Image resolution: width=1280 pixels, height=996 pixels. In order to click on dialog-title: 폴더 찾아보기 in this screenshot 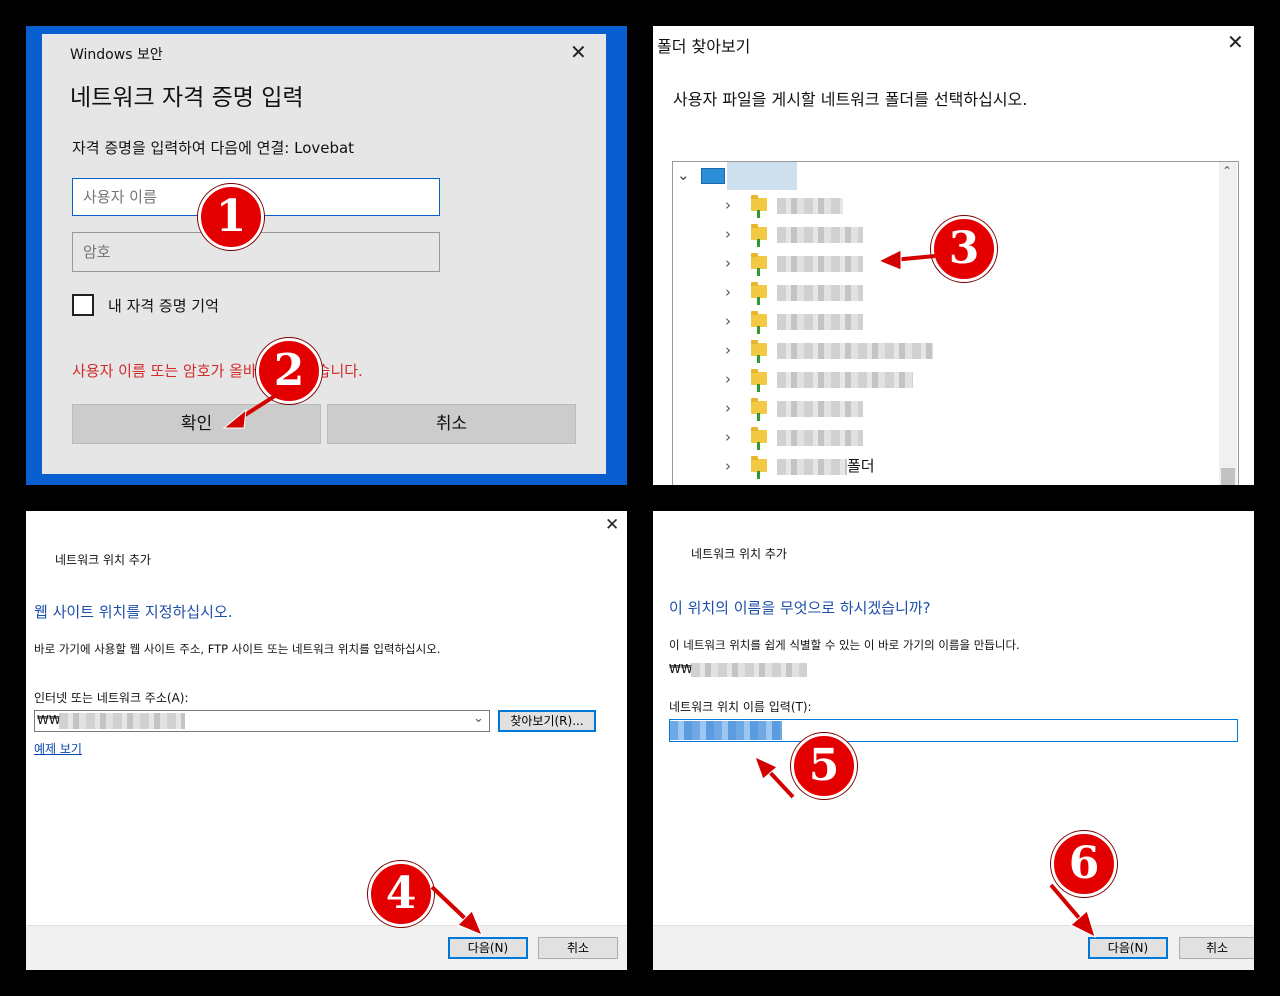, I will do `click(704, 46)`.